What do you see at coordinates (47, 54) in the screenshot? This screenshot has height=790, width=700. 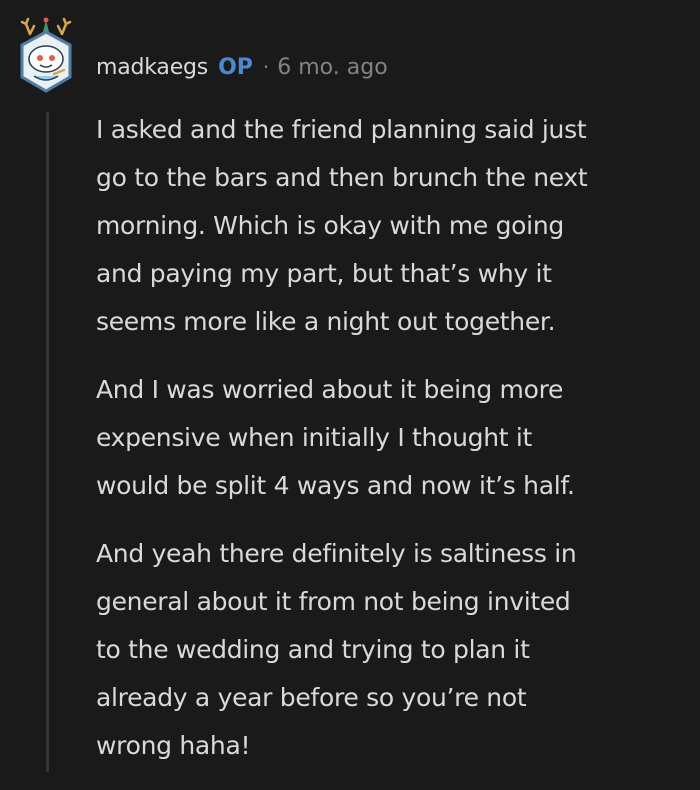 I see `user-avatar-icon` at bounding box center [47, 54].